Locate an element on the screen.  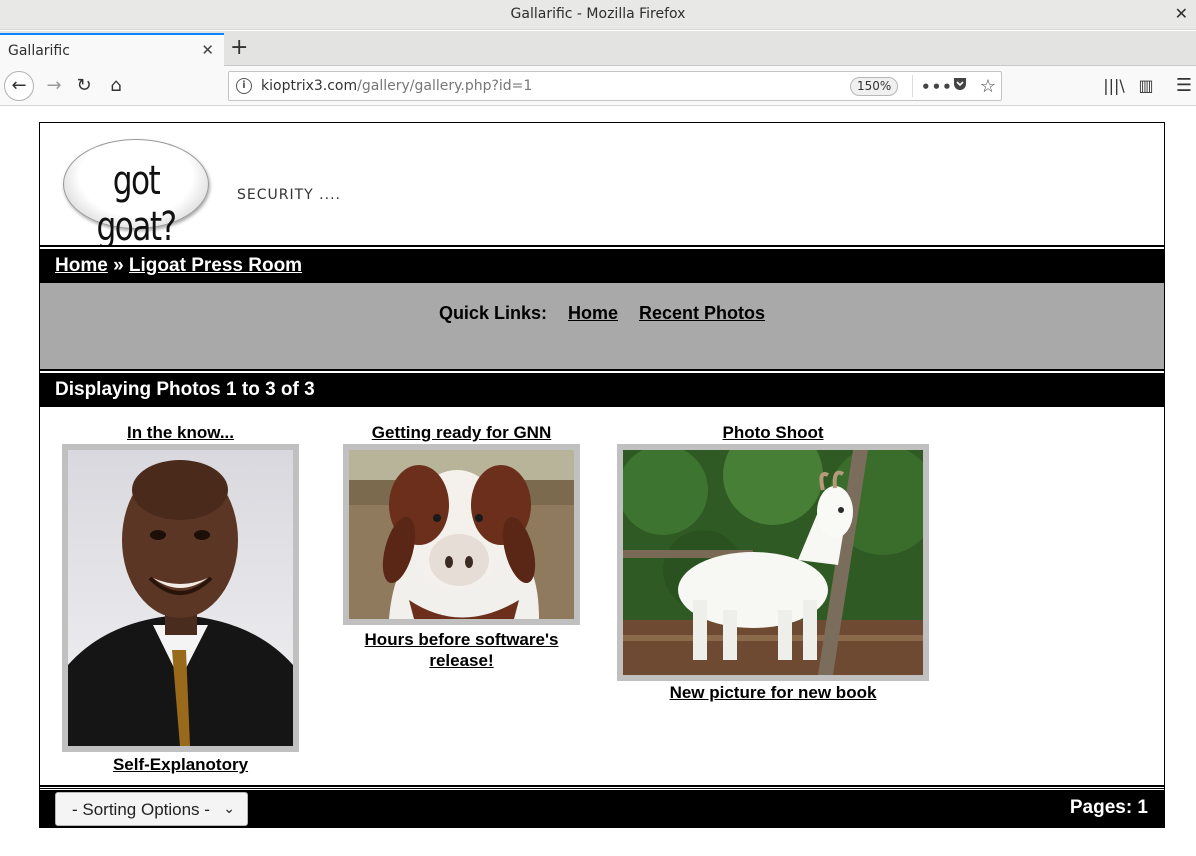
photo-caption-link: Self-Explanotory is located at coordinates (180, 765).